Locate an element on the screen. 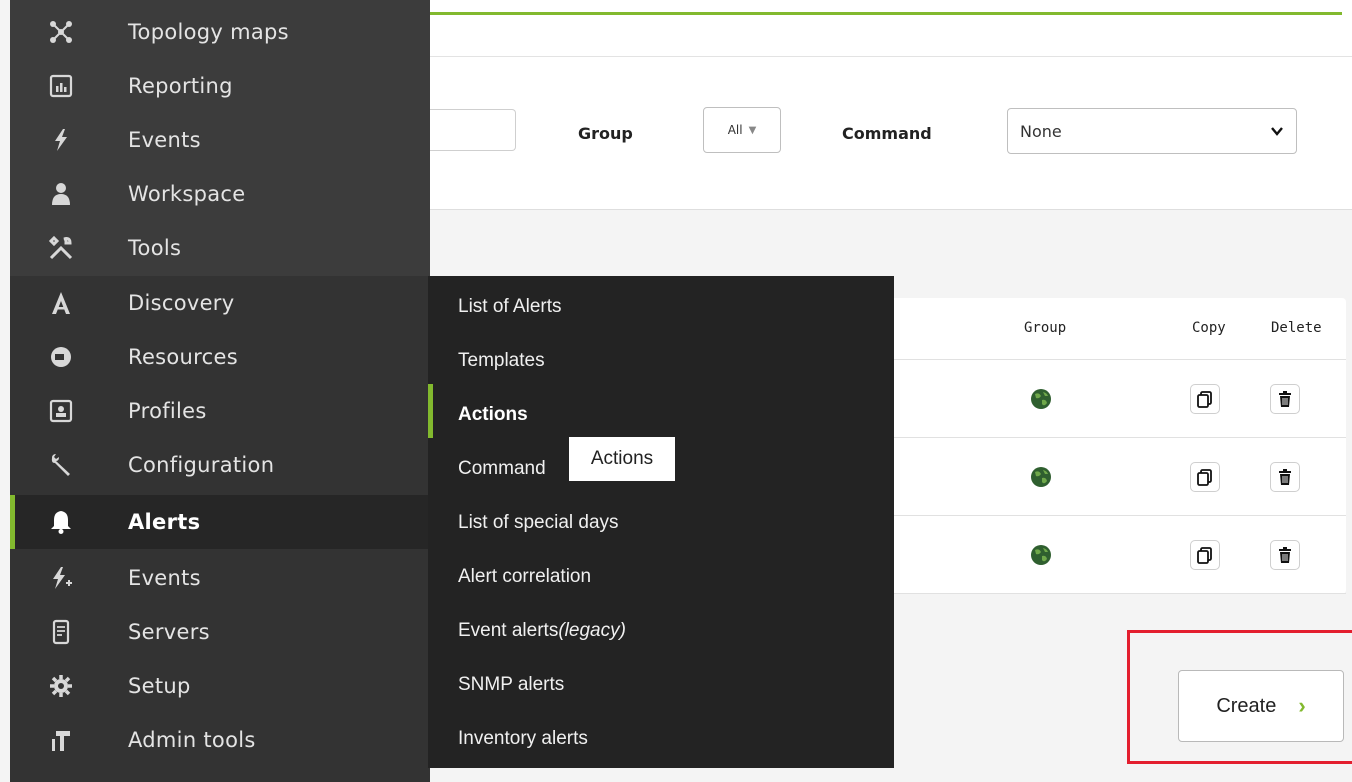 This screenshot has height=782, width=1352. submenu-item-command: Command is located at coordinates (502, 469).